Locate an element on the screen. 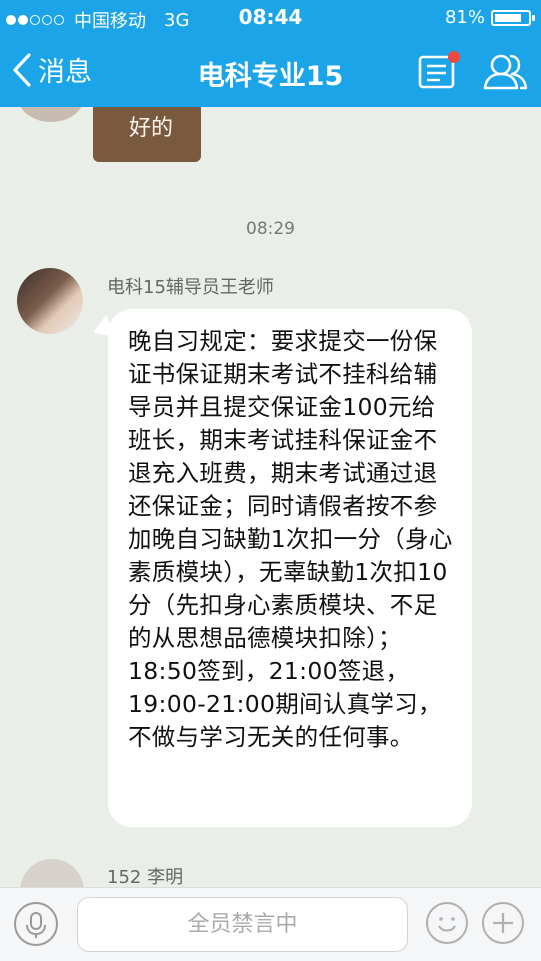  top-bar: 中国移动 3G 08:44 81% 消息 电科专业15 is located at coordinates (270, 53).